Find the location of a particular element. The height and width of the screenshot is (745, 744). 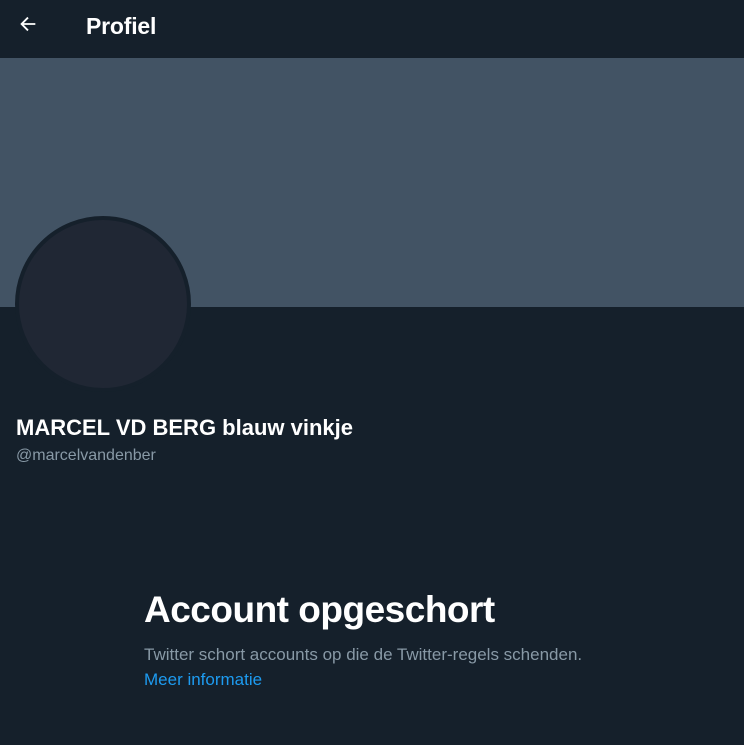

arrow-left-icon is located at coordinates (28, 26).